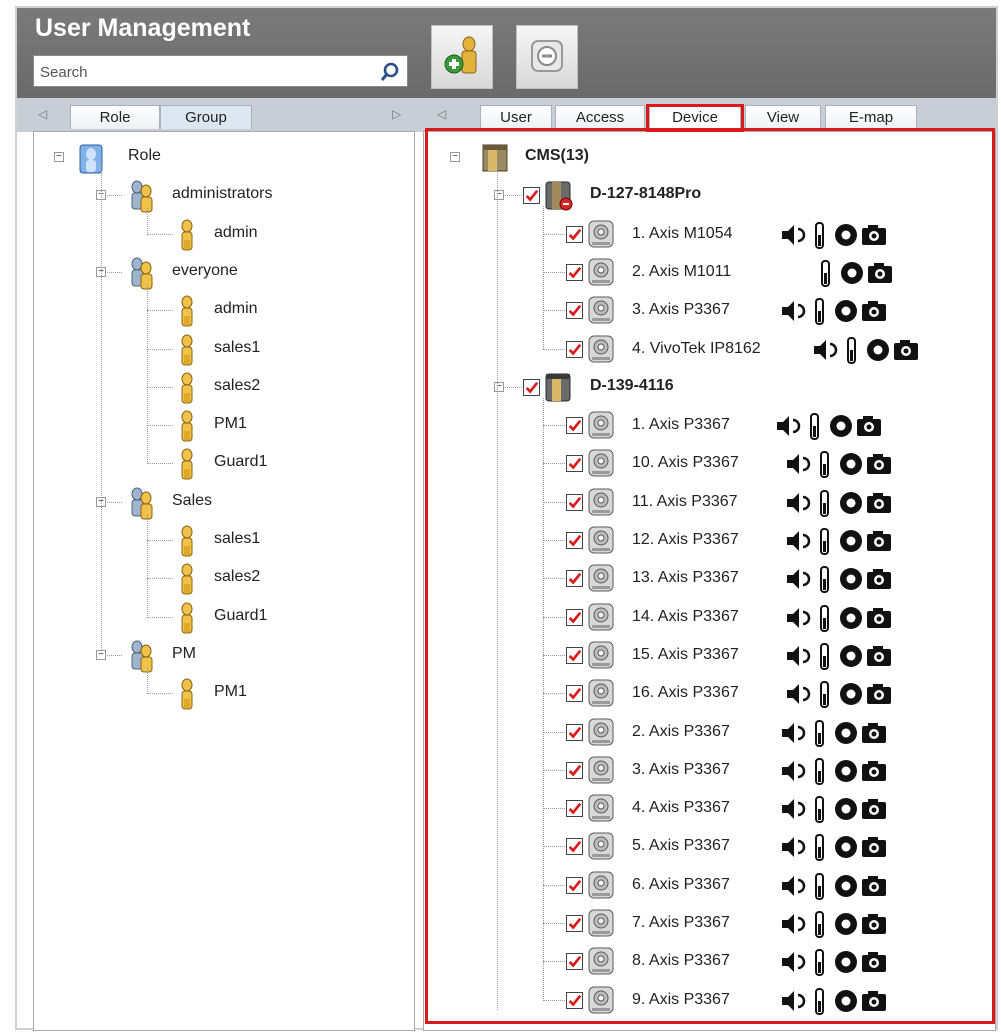 This screenshot has height=1034, width=1001. What do you see at coordinates (685, 463) in the screenshot?
I see `camera-label: 10. Axis P3367` at bounding box center [685, 463].